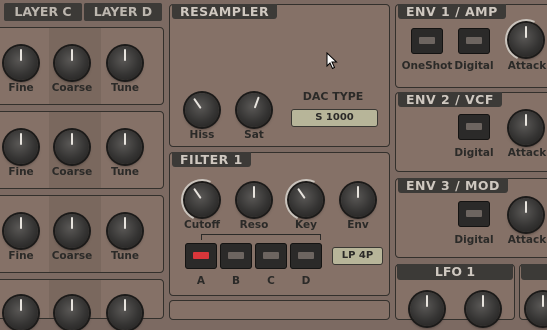  What do you see at coordinates (254, 200) in the screenshot?
I see `reso-knob` at bounding box center [254, 200].